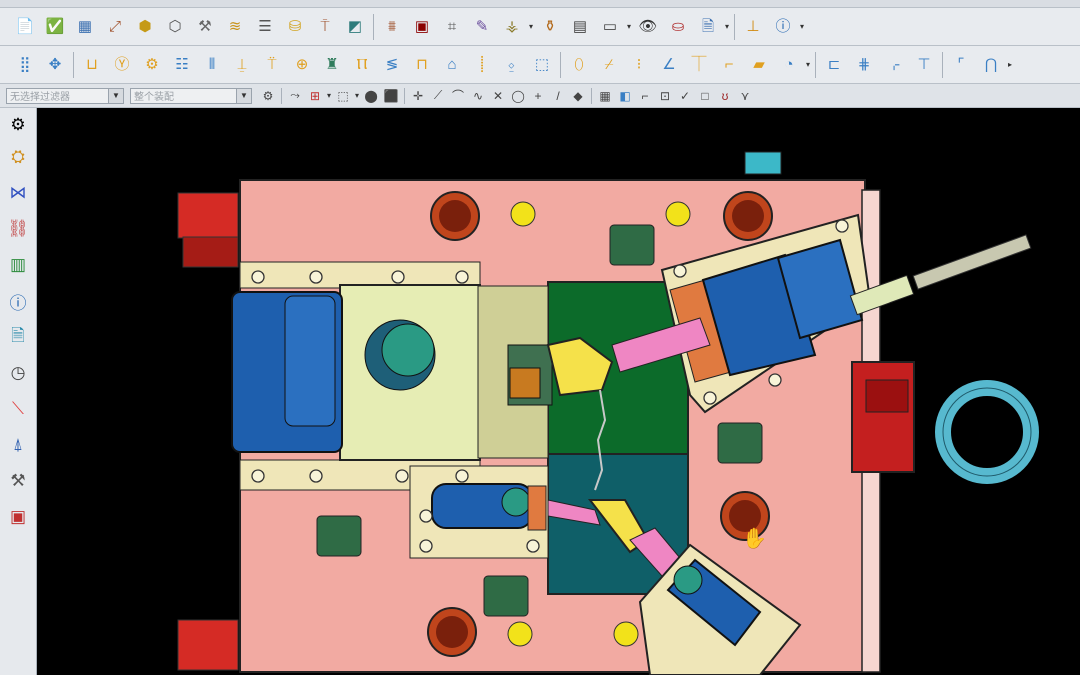 Image resolution: width=1080 pixels, height=675 pixels. Describe the element at coordinates (18, 265) in the screenshot. I see `library-icon: ▥` at that location.